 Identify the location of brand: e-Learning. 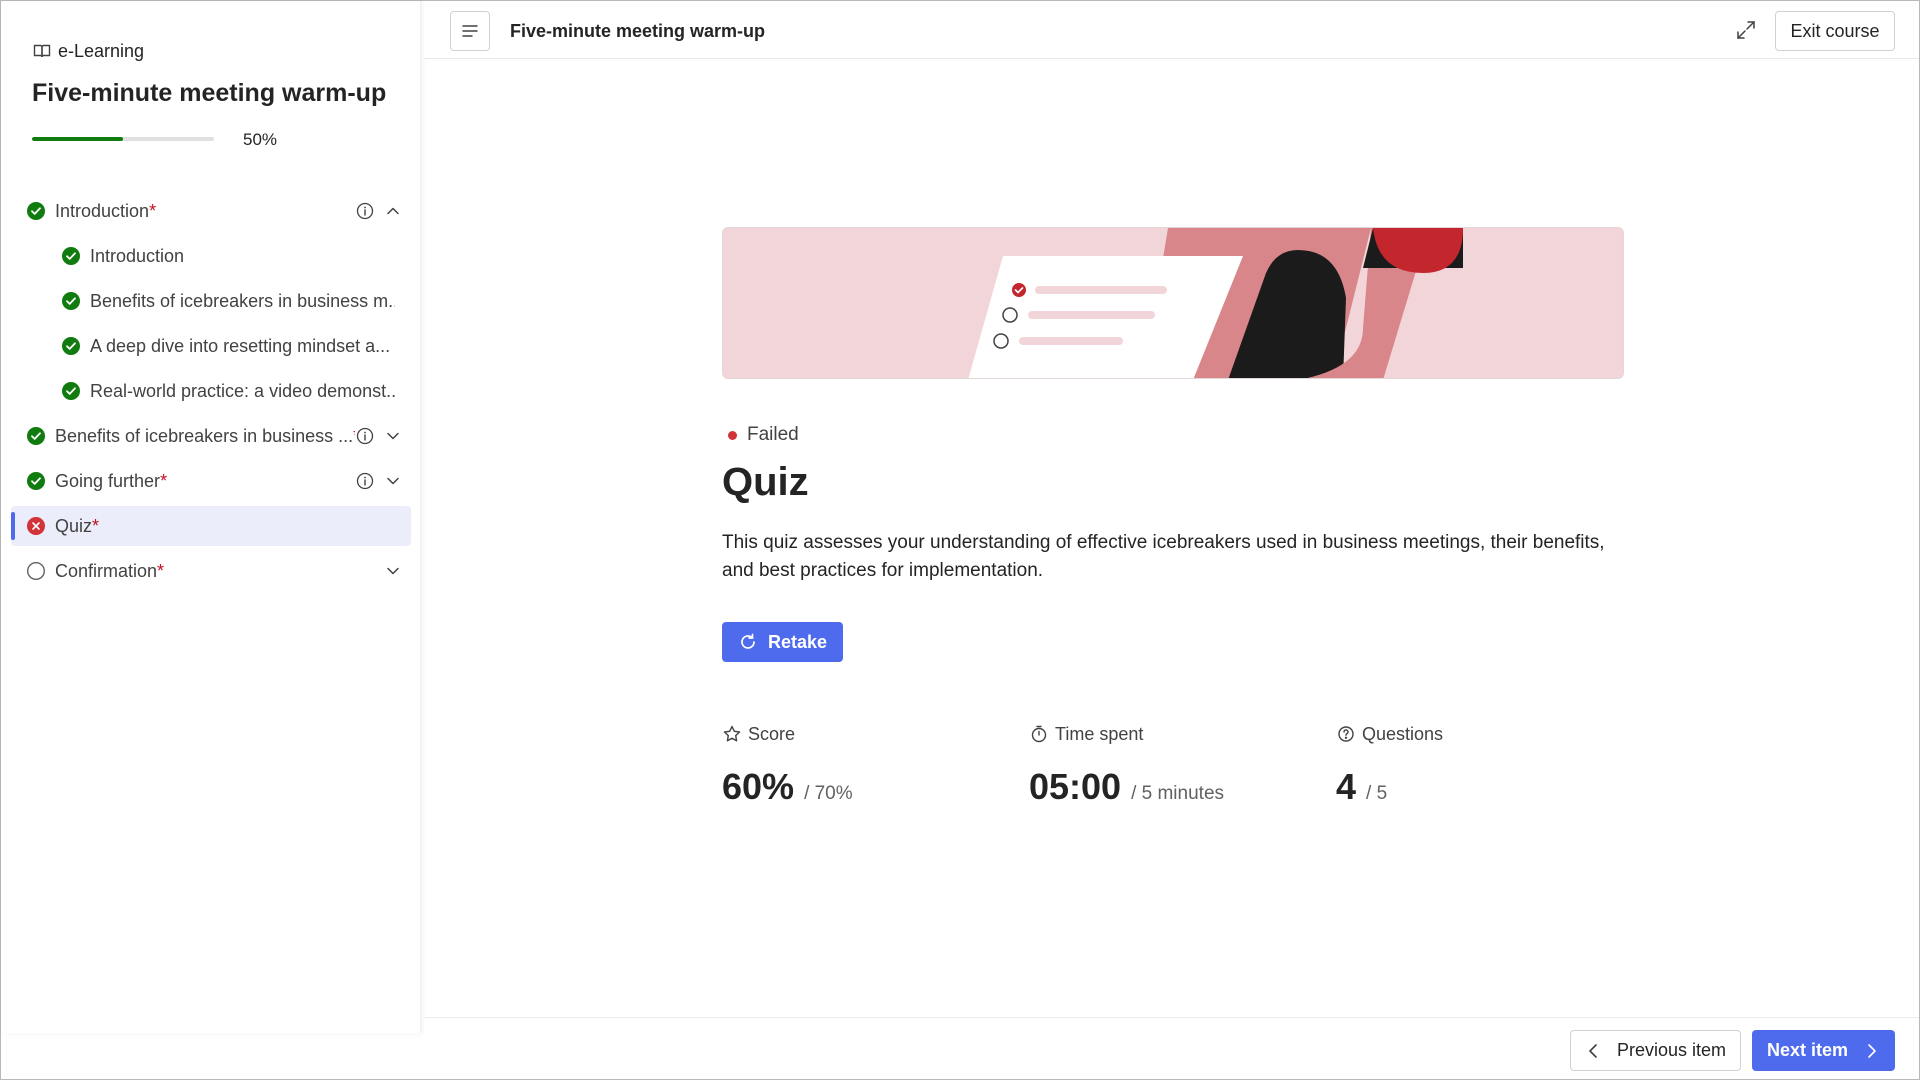
(88, 51).